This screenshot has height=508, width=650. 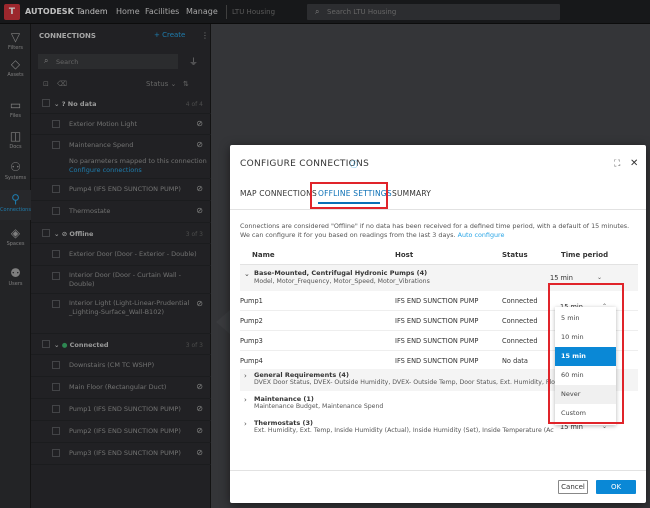 What do you see at coordinates (411, 193) in the screenshot?
I see `tab-summary: SUMMARY` at bounding box center [411, 193].